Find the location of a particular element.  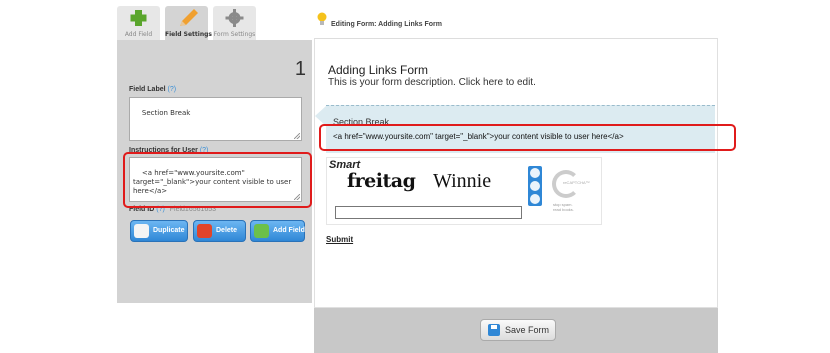

form-title: Adding Links Form is located at coordinates (378, 70).